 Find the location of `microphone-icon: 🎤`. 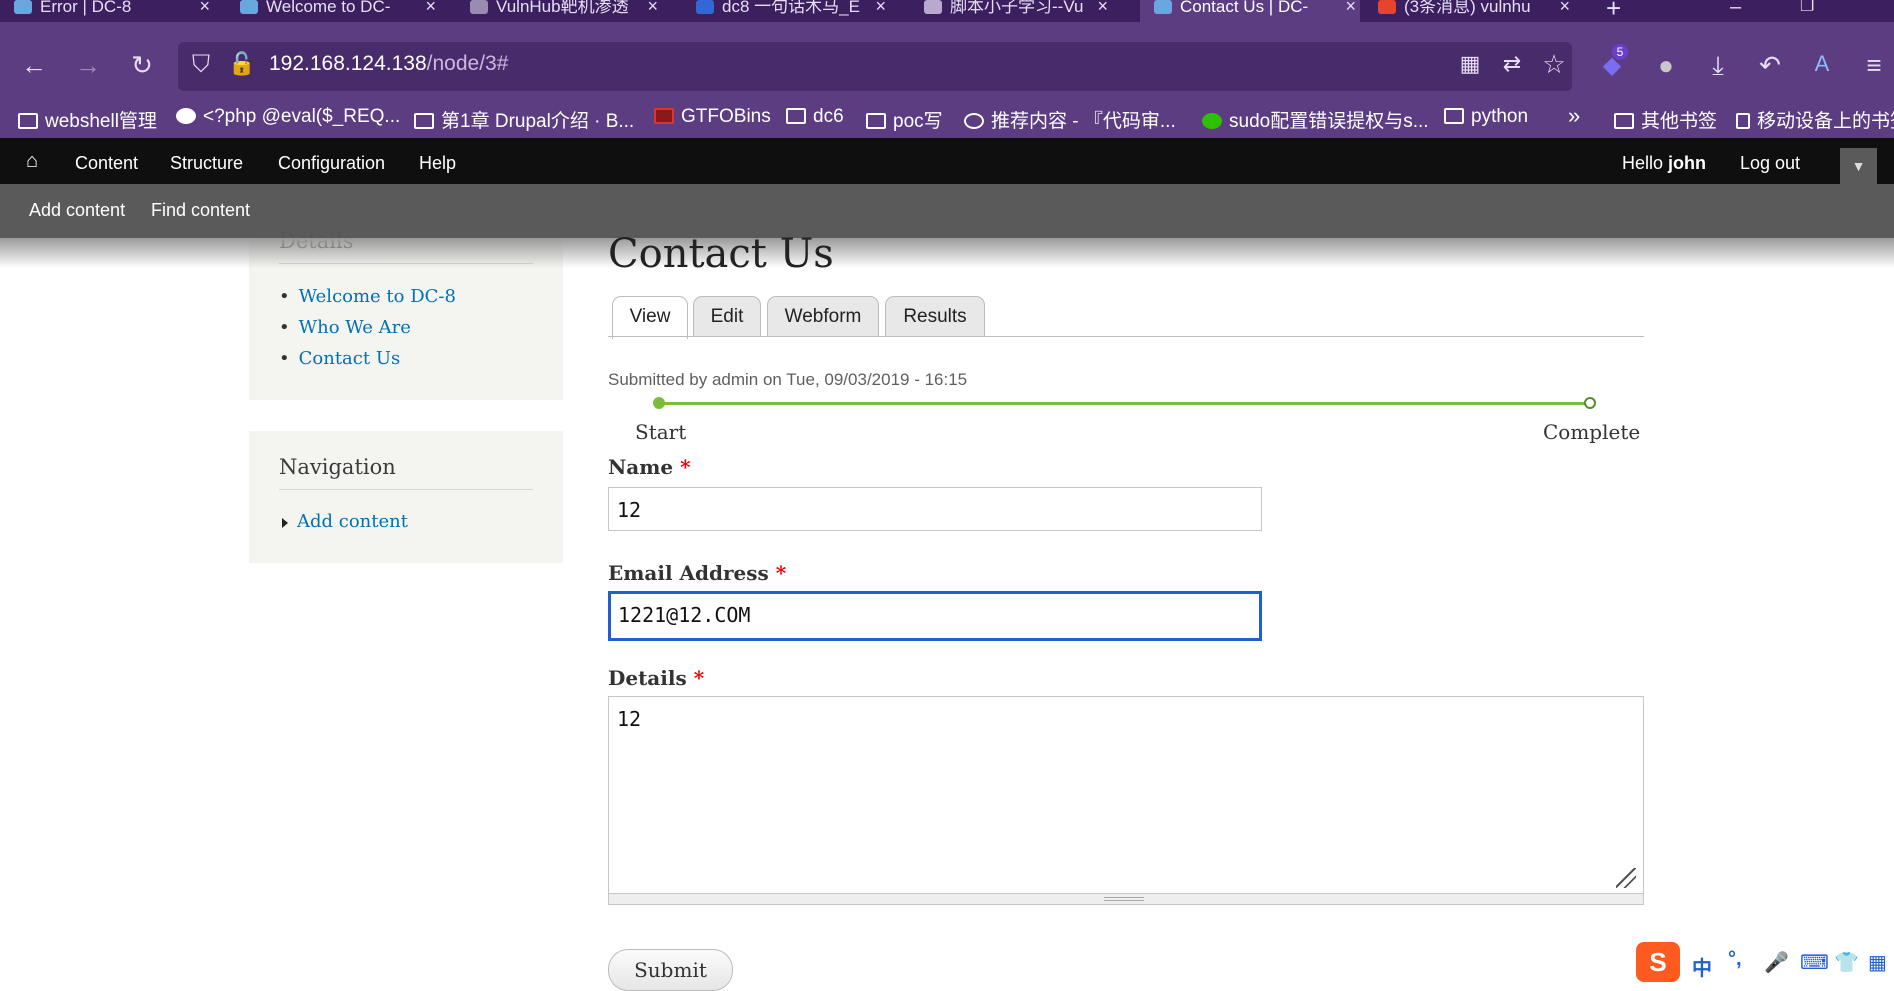

microphone-icon: 🎤 is located at coordinates (1776, 962).